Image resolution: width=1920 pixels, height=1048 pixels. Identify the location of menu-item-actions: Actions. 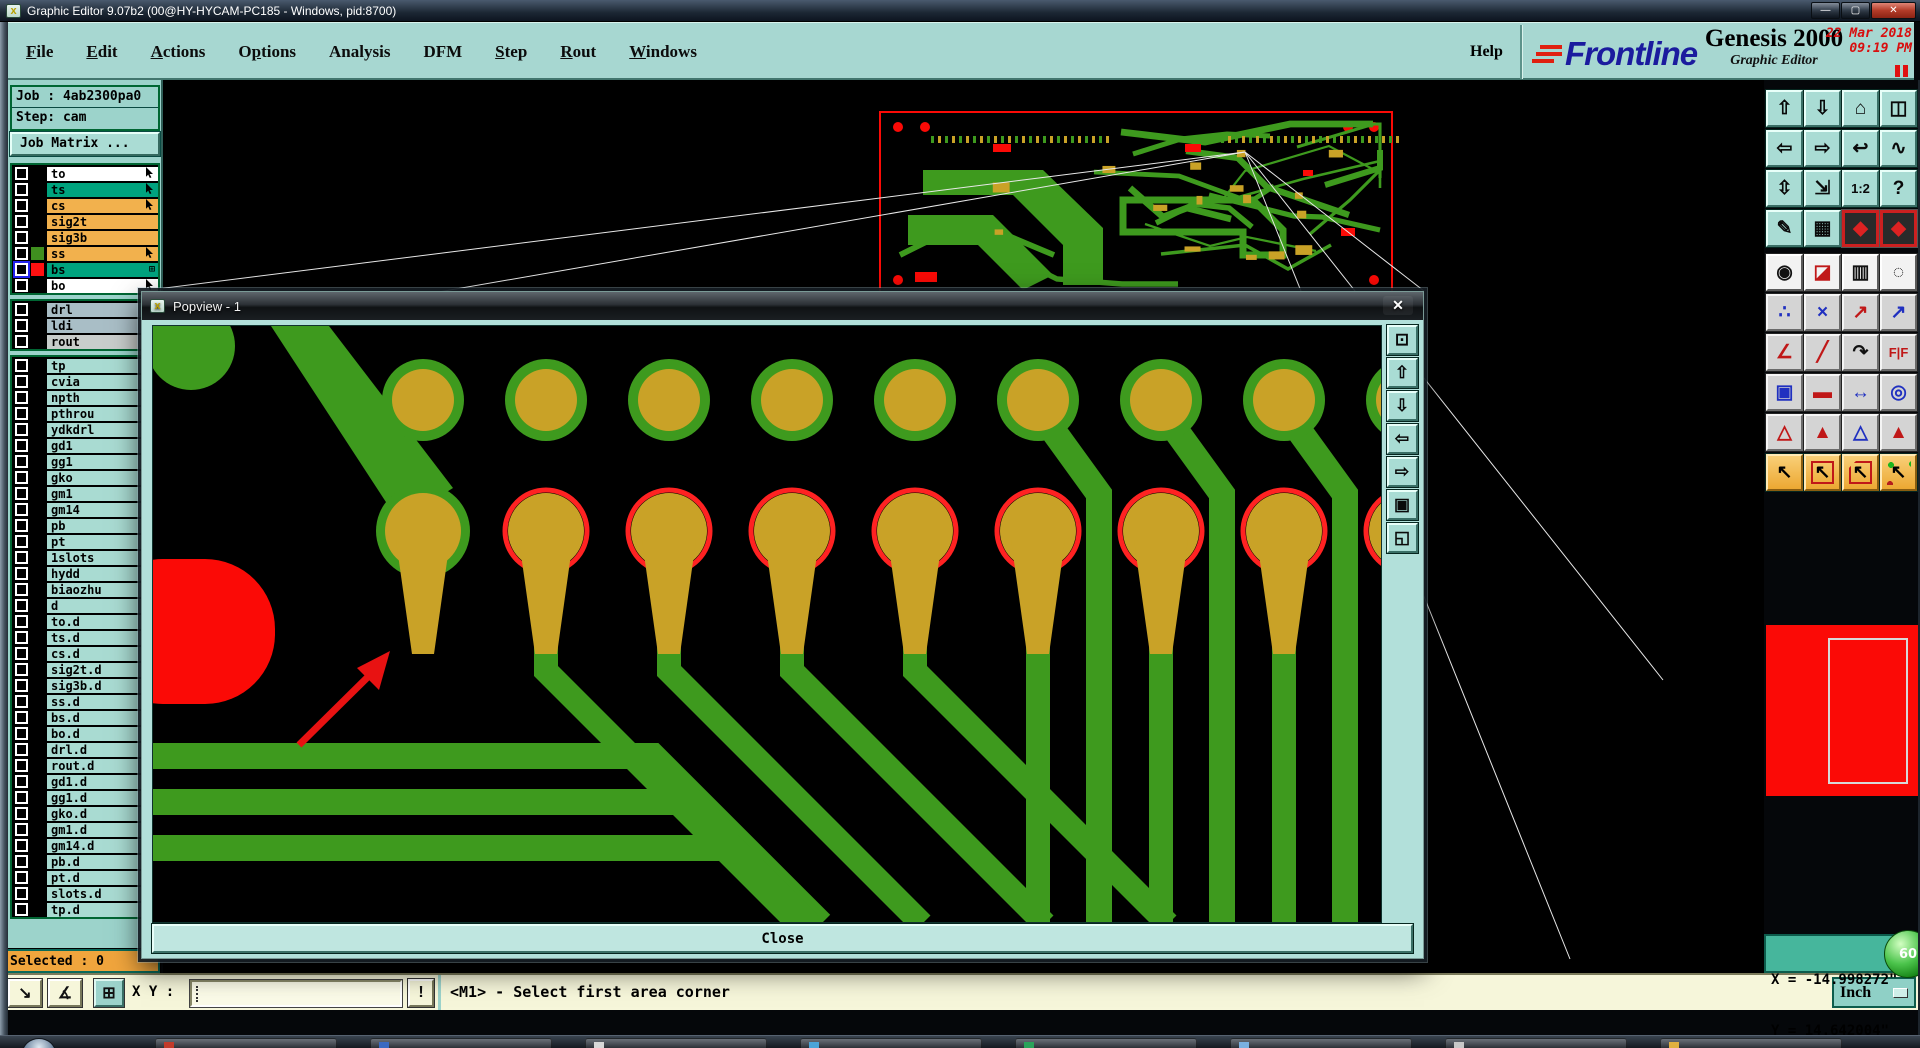
(178, 52).